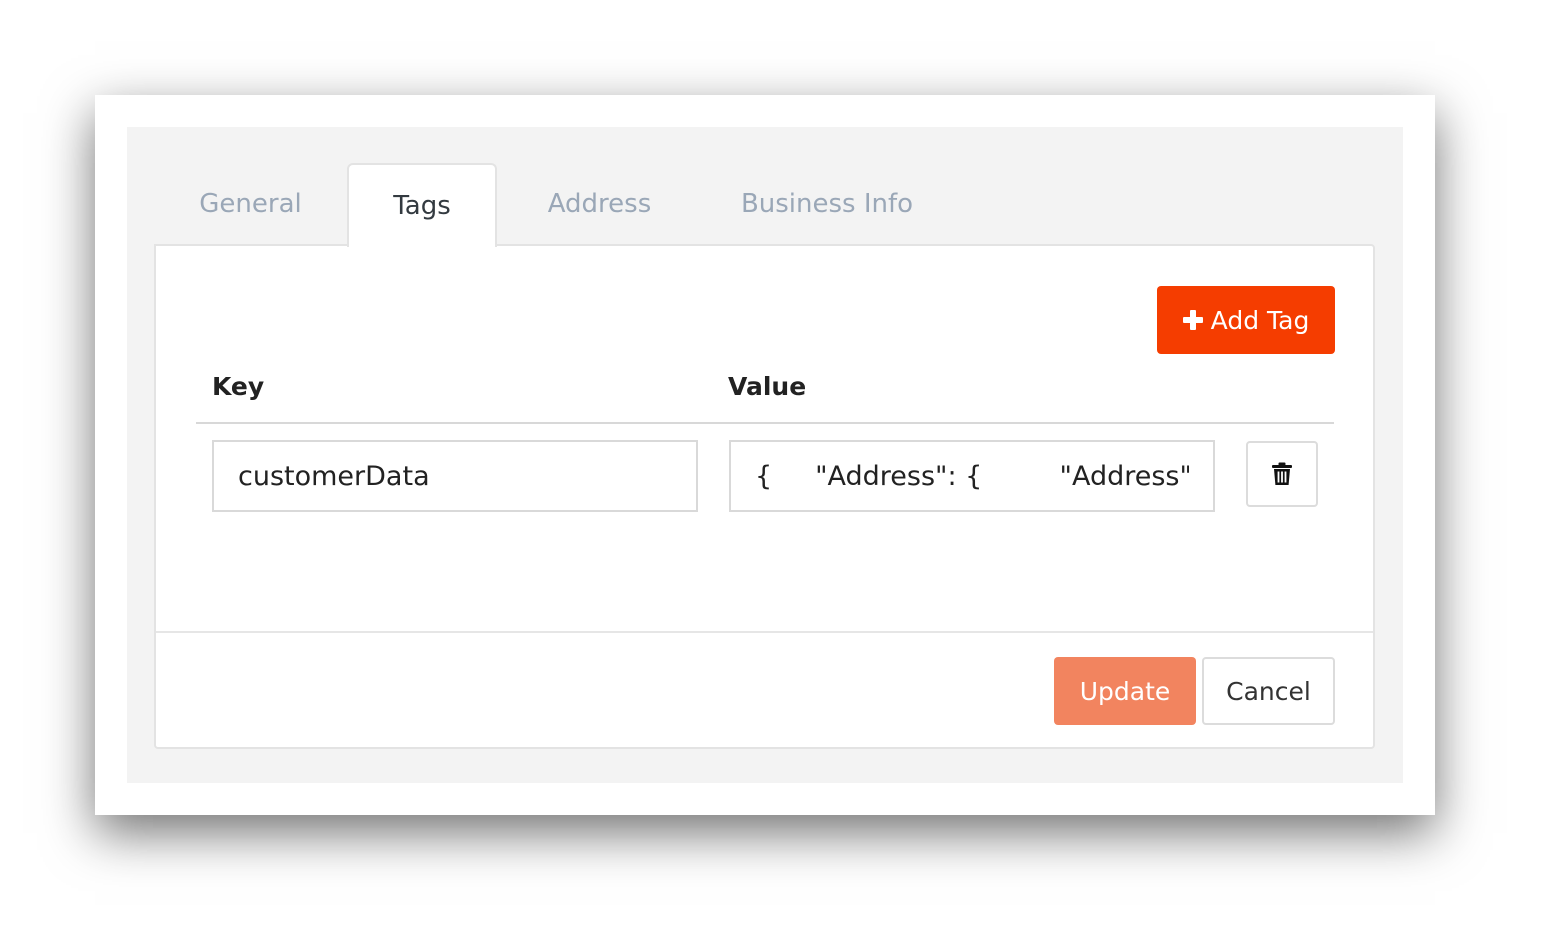  I want to click on tab-address: Address, so click(599, 204).